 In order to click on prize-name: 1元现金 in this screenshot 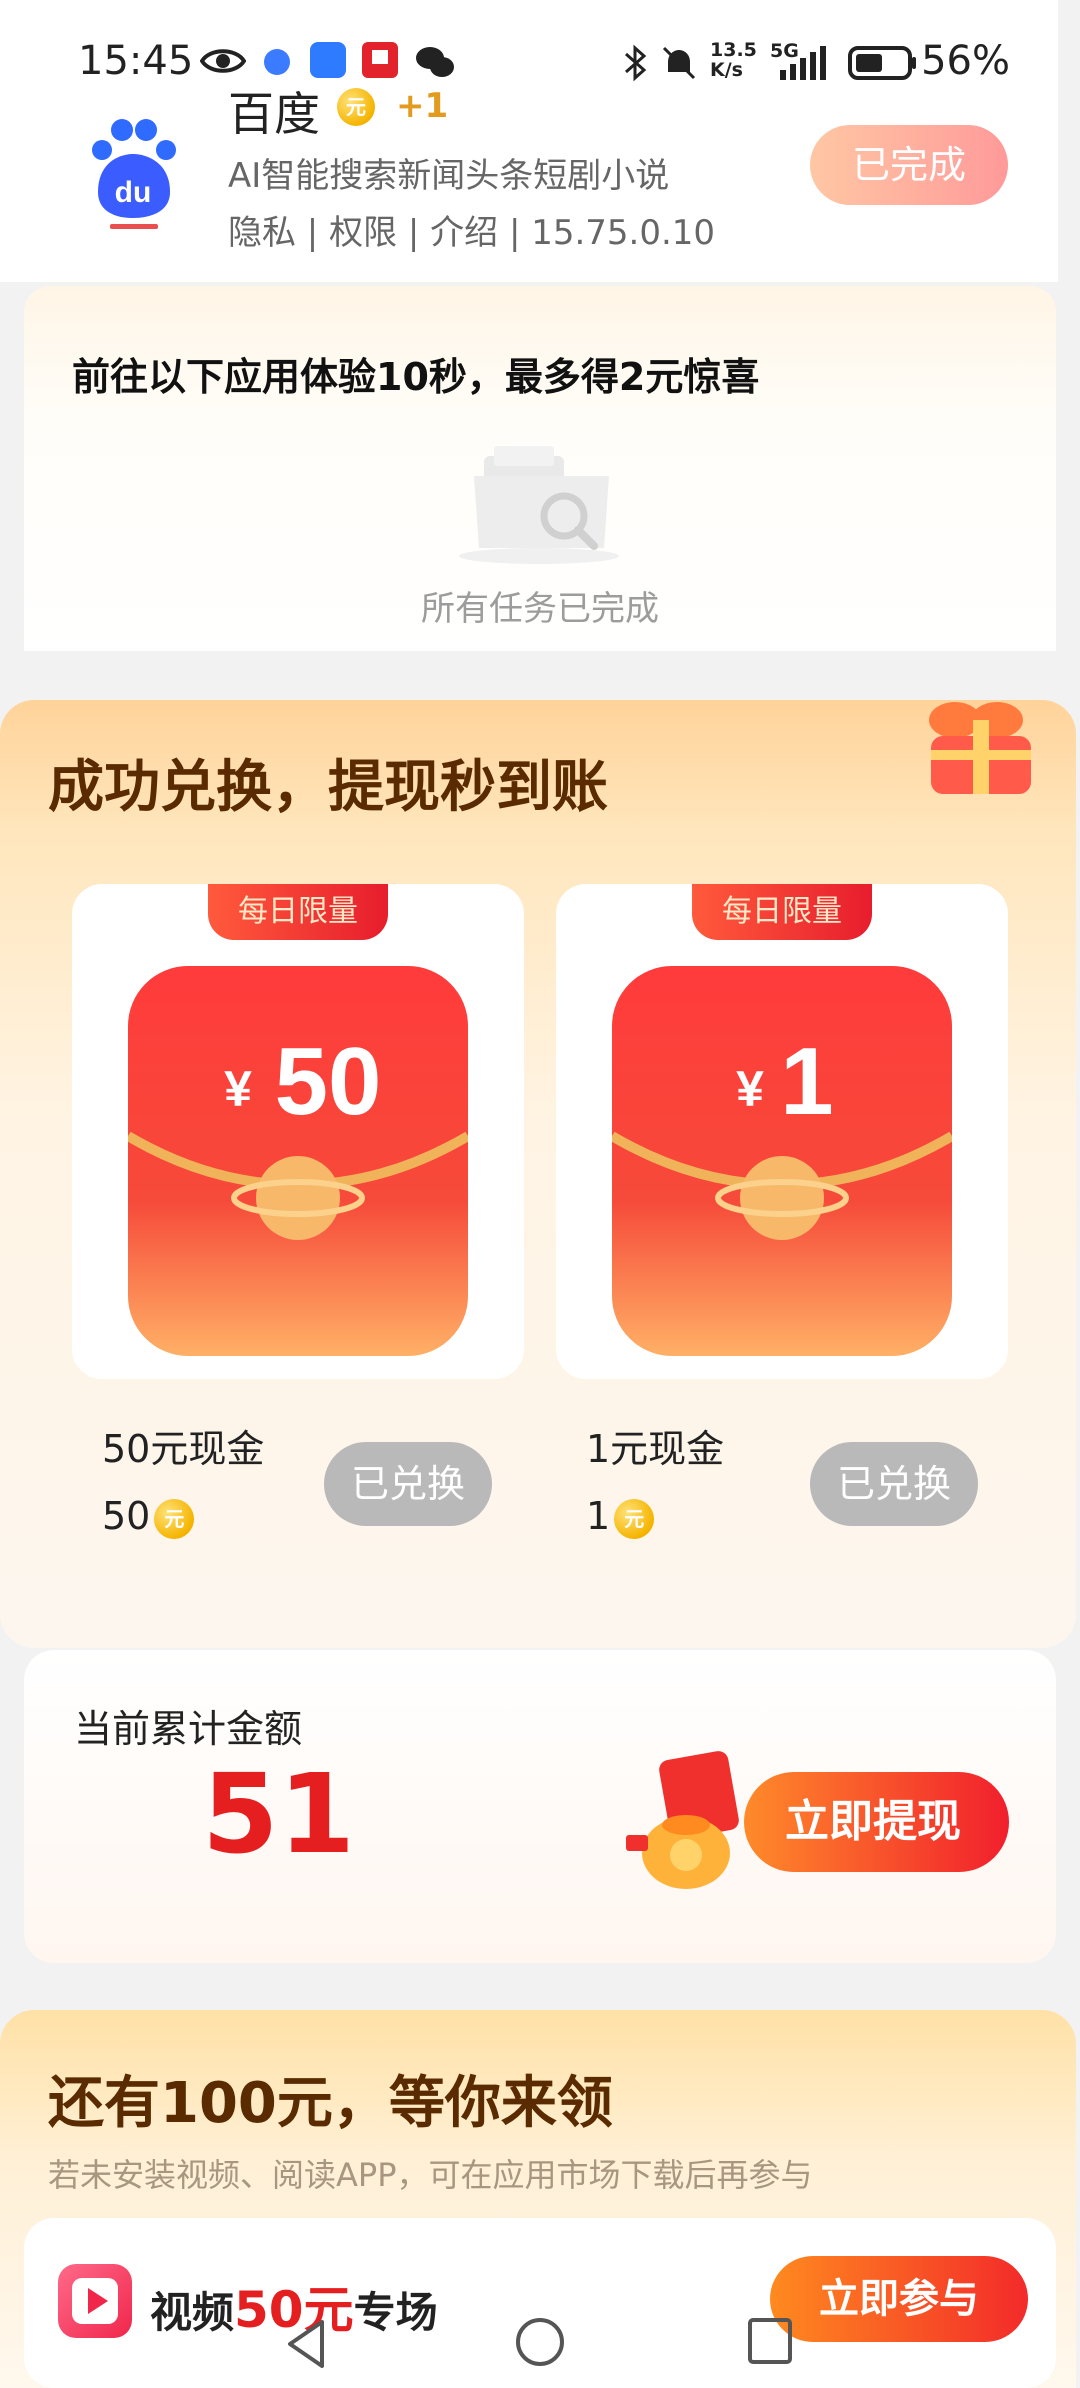, I will do `click(655, 1449)`.